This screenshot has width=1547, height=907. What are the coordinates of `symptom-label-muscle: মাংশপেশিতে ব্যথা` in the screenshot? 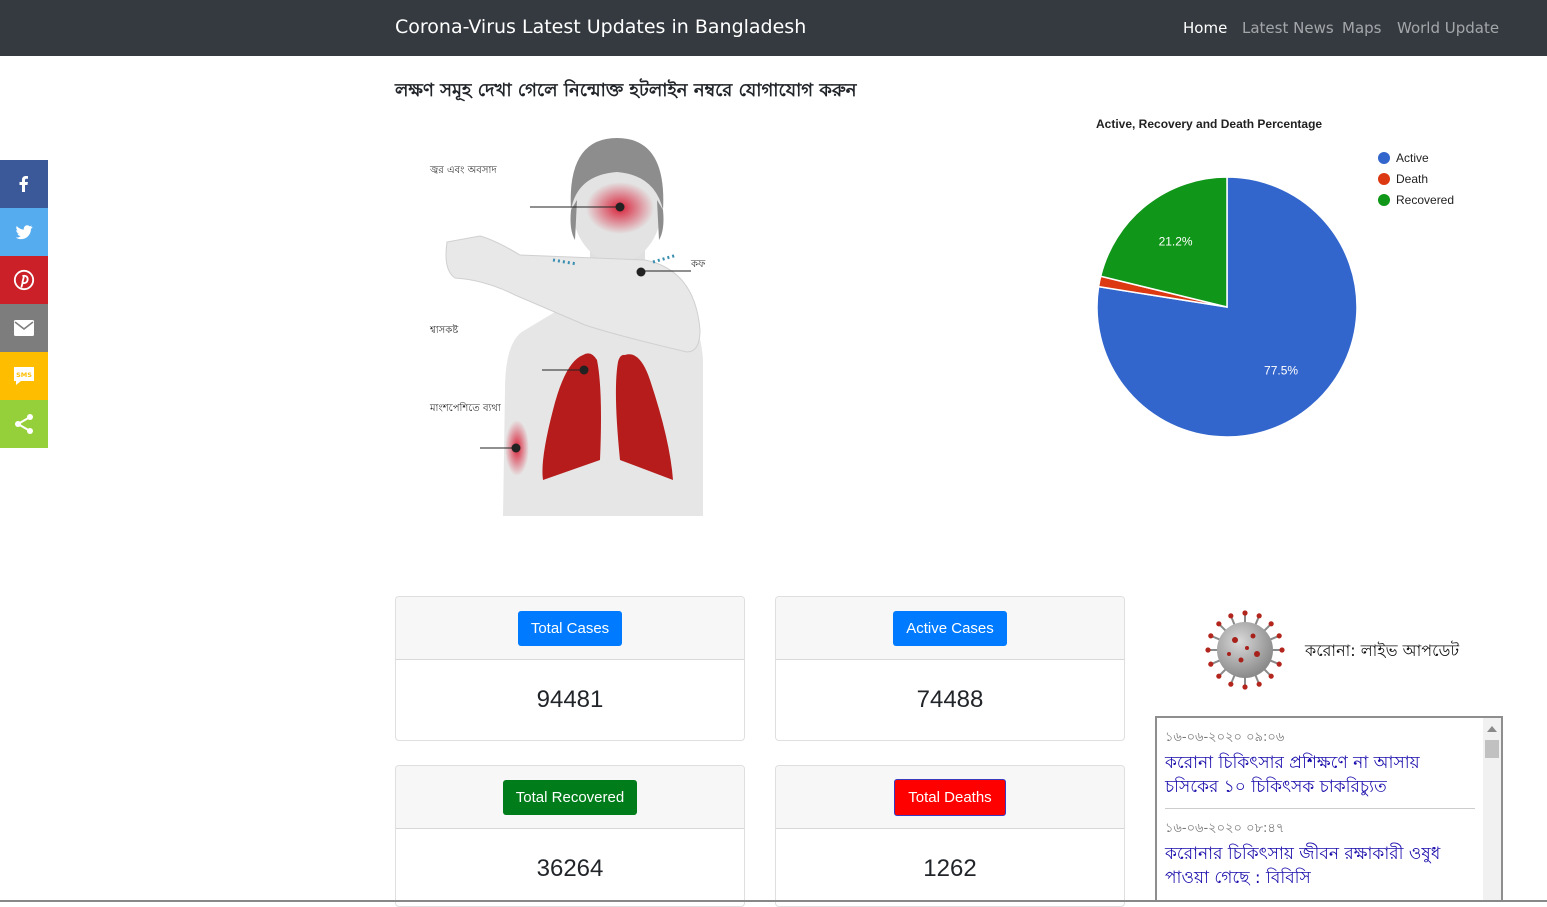 It's located at (465, 408).